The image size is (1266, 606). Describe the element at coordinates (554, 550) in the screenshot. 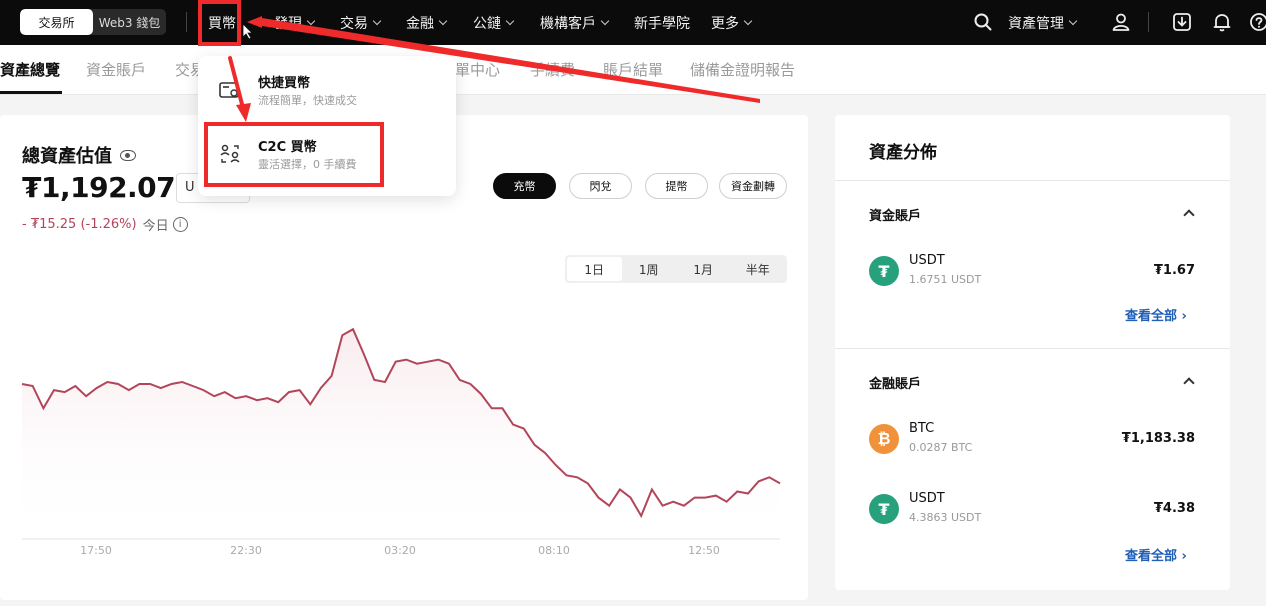

I see `x-tick-label: 08:10` at that location.